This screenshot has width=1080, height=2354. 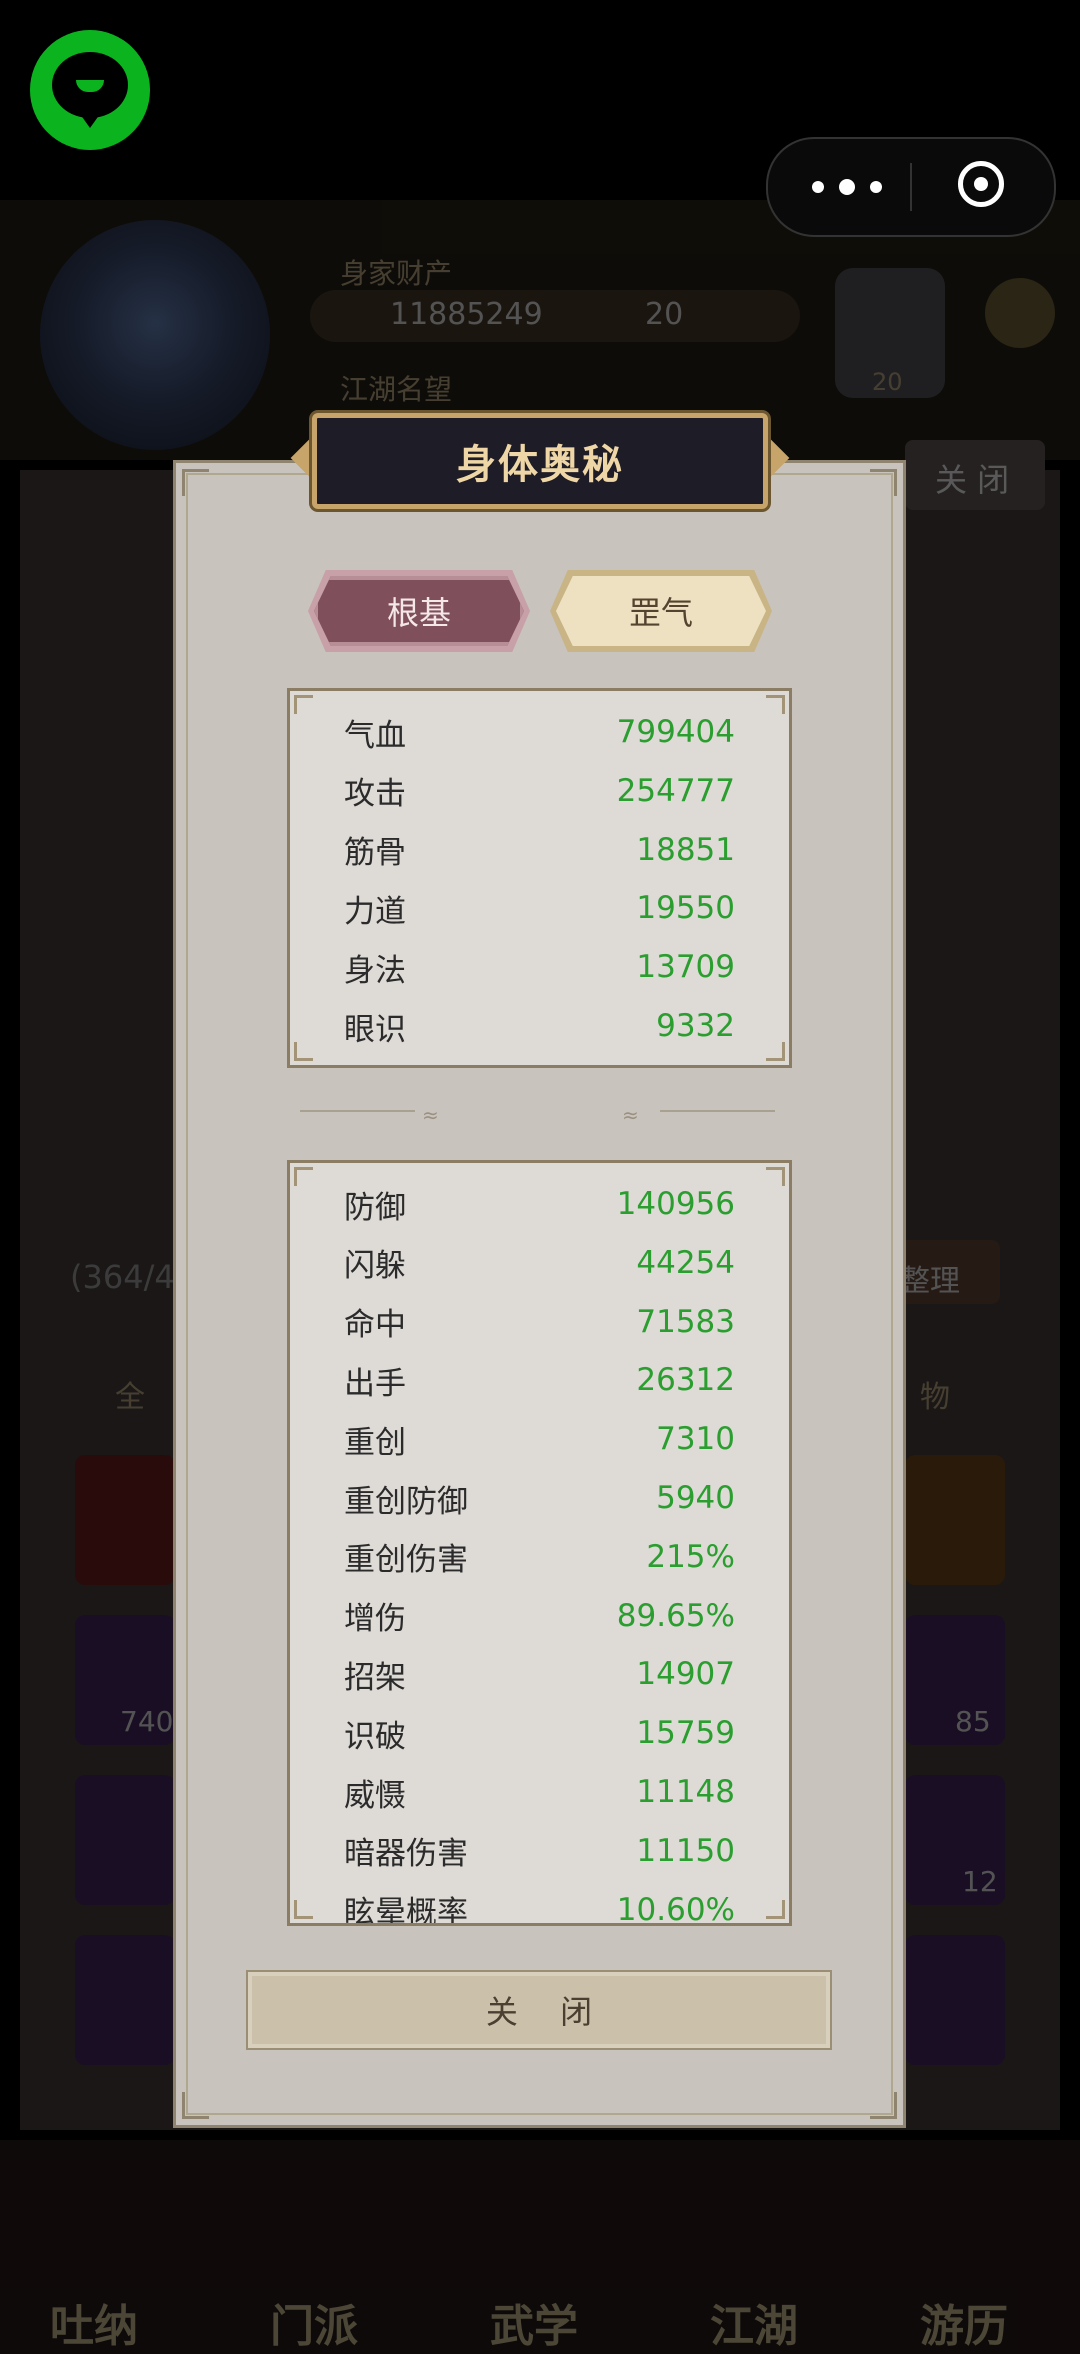 What do you see at coordinates (685, 1674) in the screenshot?
I see `stat-value: 14907` at bounding box center [685, 1674].